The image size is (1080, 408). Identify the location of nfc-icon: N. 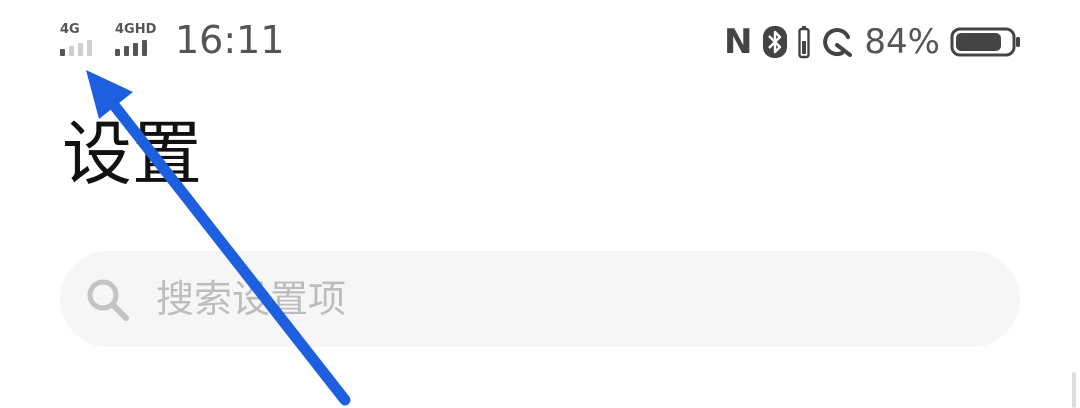
(738, 42).